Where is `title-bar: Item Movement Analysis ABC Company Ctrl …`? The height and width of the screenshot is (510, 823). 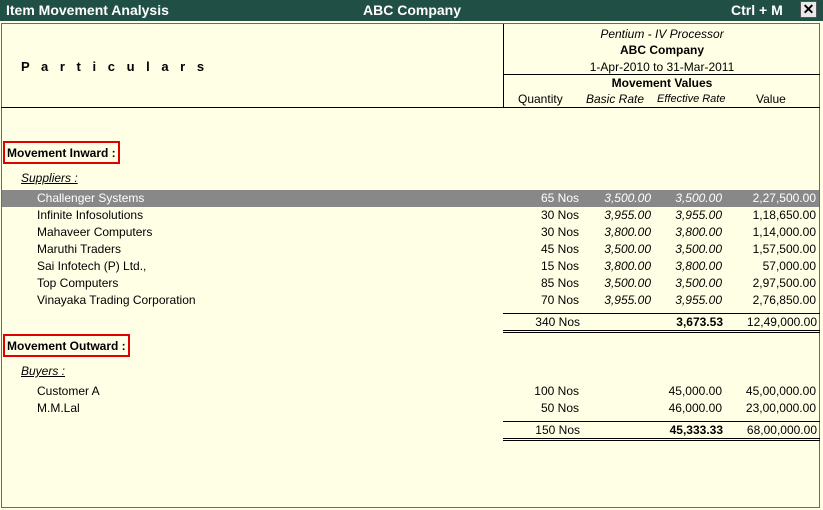
title-bar: Item Movement Analysis ABC Company Ctrl … is located at coordinates (411, 10).